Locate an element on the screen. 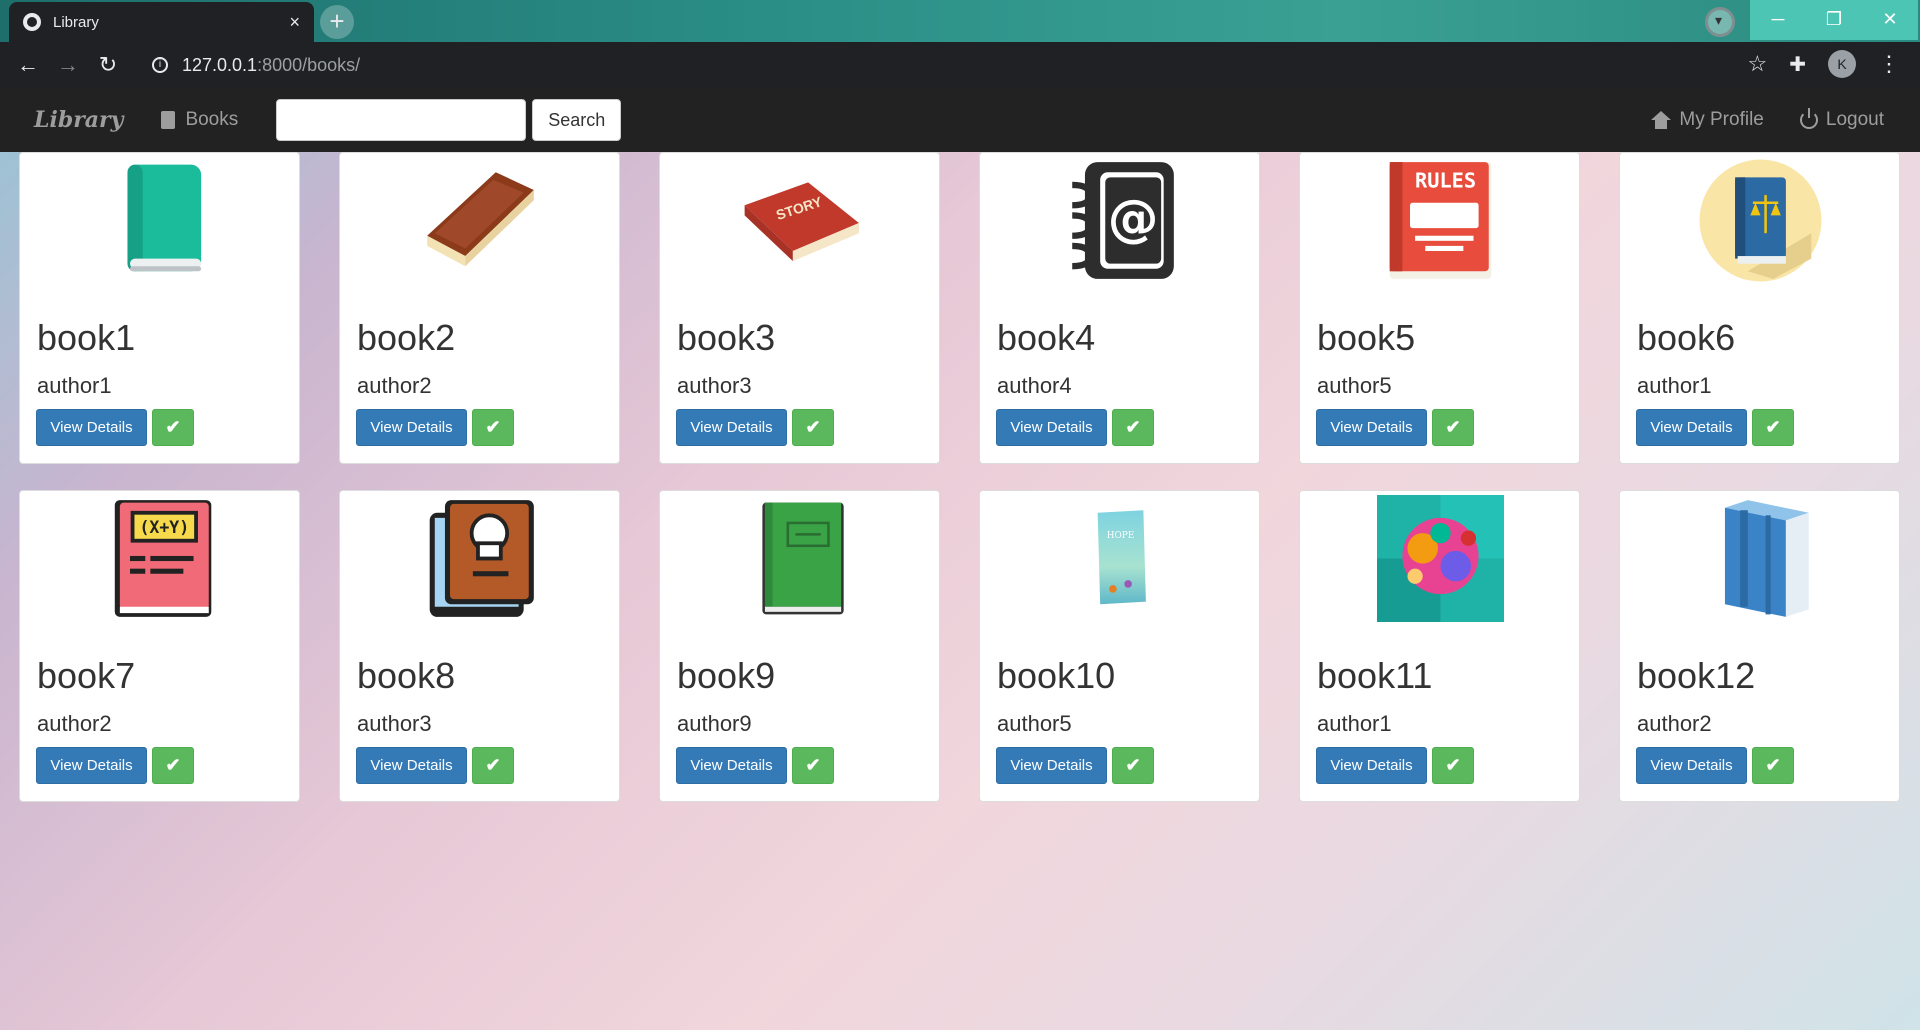 Image resolution: width=1920 pixels, height=1030 pixels. logout-link: Logout is located at coordinates (1841, 119).